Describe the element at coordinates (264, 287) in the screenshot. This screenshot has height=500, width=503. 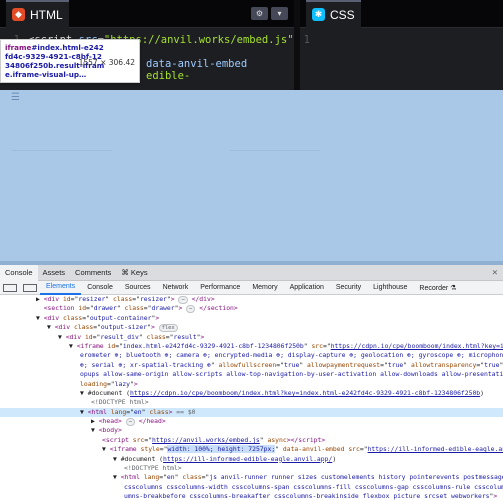
I see `tab-memory: Memory` at that location.